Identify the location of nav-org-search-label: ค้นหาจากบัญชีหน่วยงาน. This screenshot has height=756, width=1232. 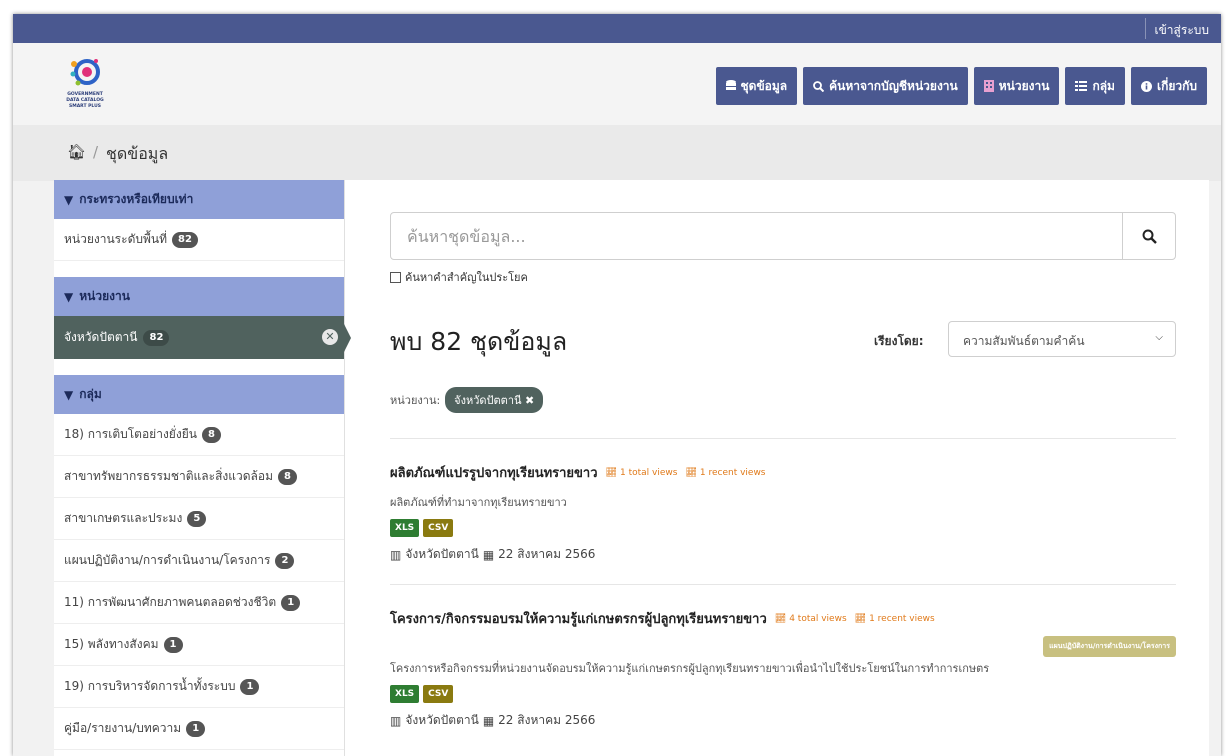
(893, 85).